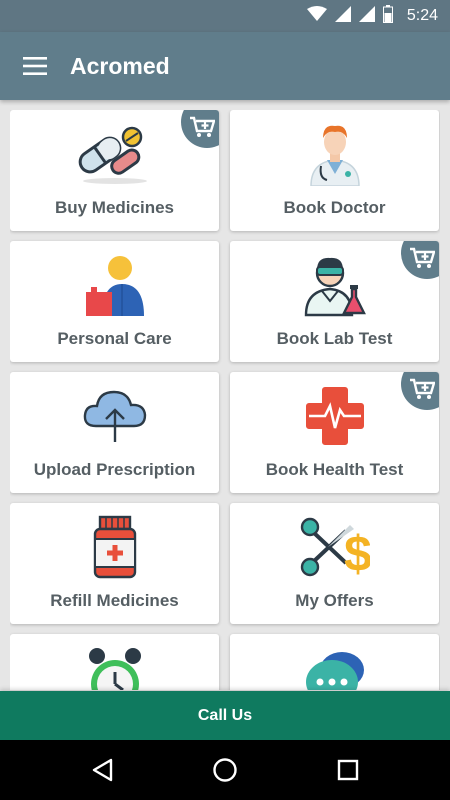 The height and width of the screenshot is (800, 450). Describe the element at coordinates (225, 715) in the screenshot. I see `call-us-button: Call Us` at that location.